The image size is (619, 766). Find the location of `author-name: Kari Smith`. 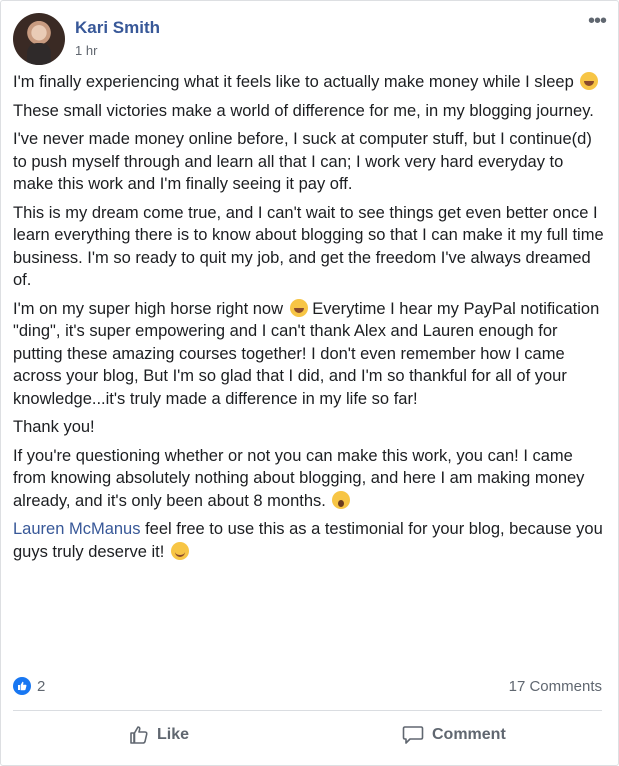

author-name: Kari Smith is located at coordinates (117, 28).